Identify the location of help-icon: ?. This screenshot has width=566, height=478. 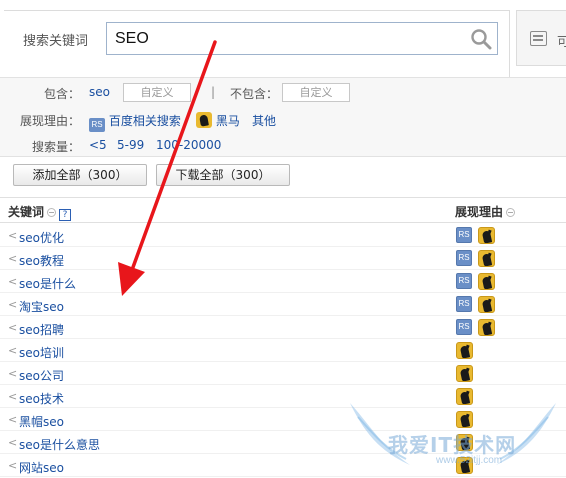
(65, 215).